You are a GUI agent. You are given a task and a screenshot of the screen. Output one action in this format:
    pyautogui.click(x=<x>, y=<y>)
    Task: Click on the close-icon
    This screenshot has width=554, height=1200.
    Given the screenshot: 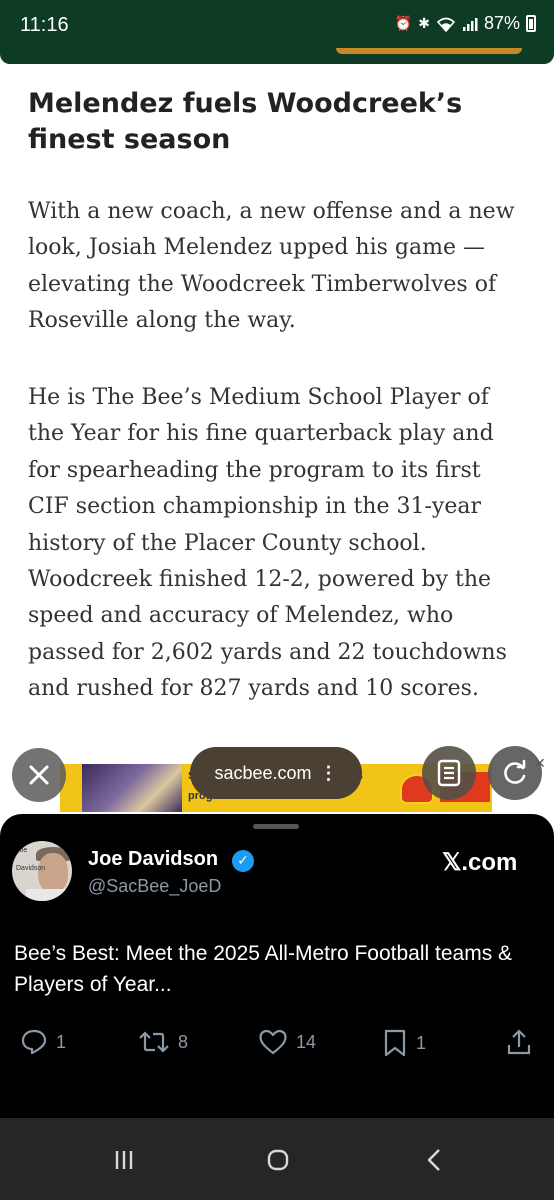 What is the action you would take?
    pyautogui.click(x=39, y=775)
    